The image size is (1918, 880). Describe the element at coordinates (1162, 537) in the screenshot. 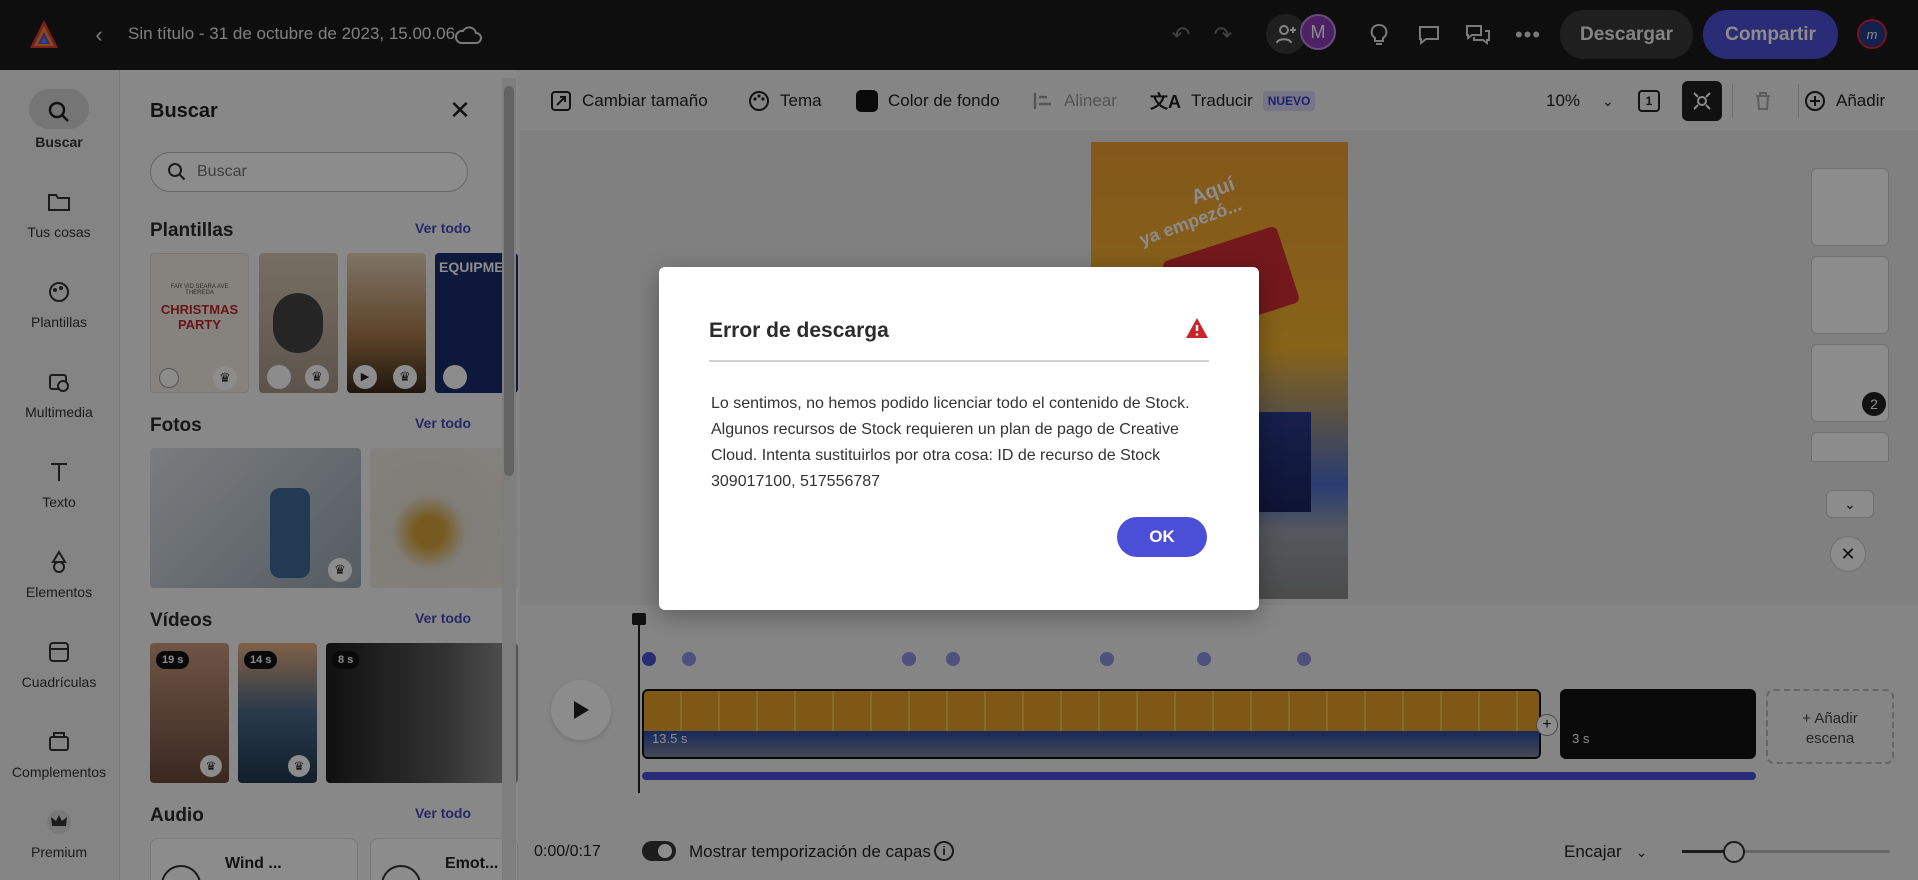

I see `ok-button: OK` at that location.